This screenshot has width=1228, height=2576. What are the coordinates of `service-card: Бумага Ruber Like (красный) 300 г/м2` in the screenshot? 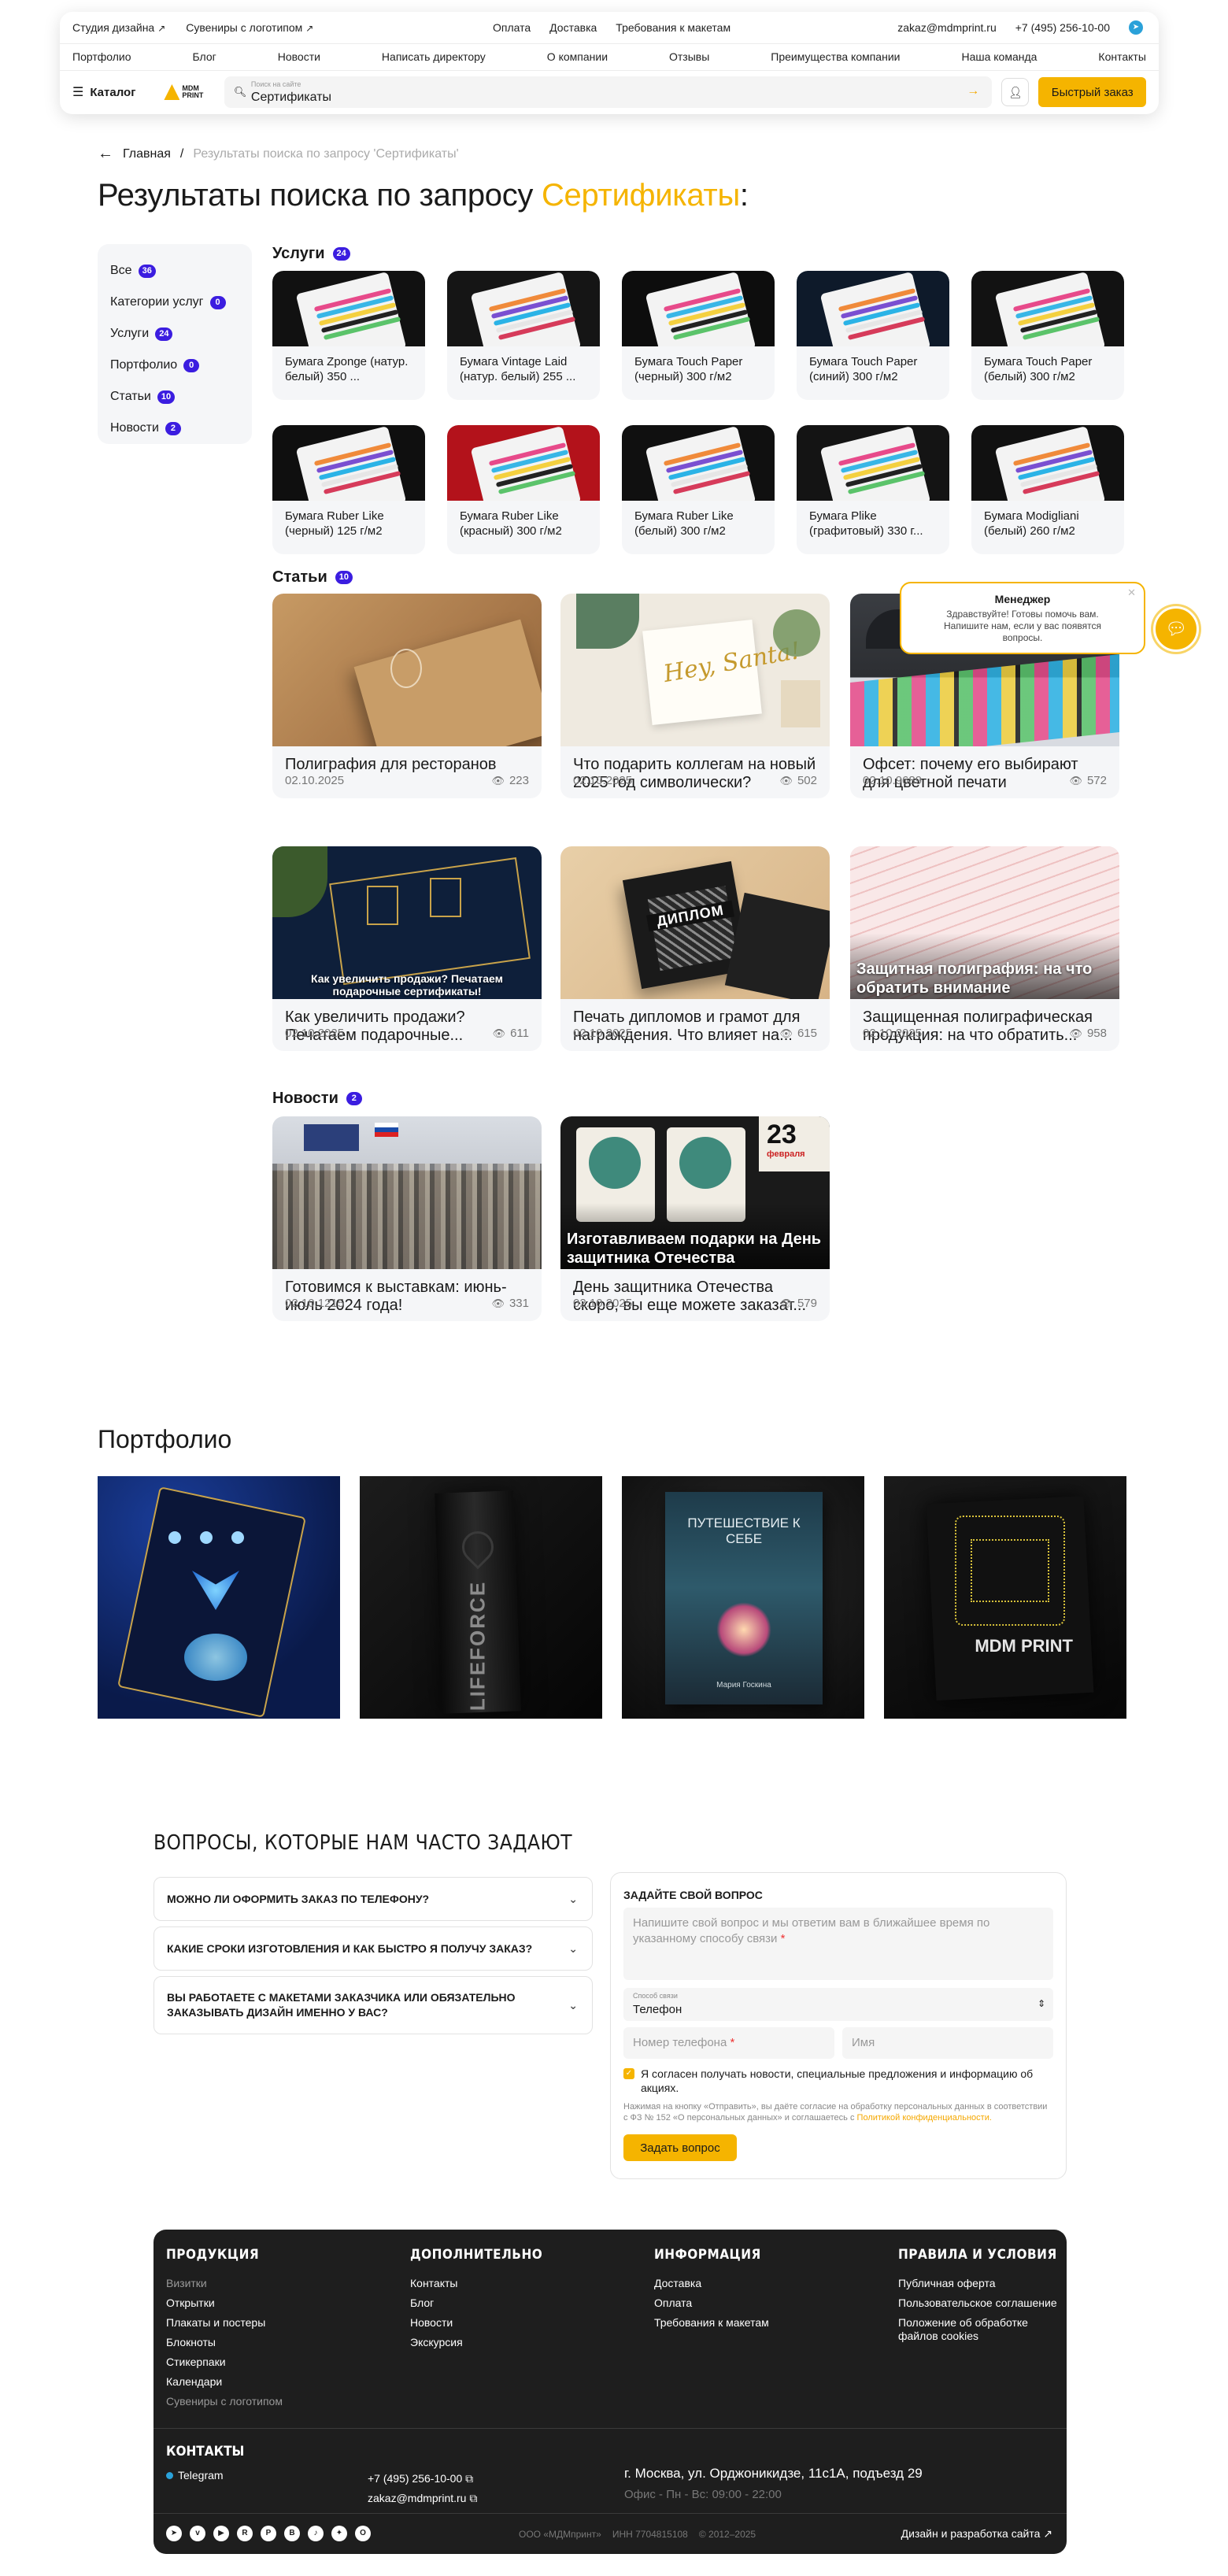 It's located at (523, 489).